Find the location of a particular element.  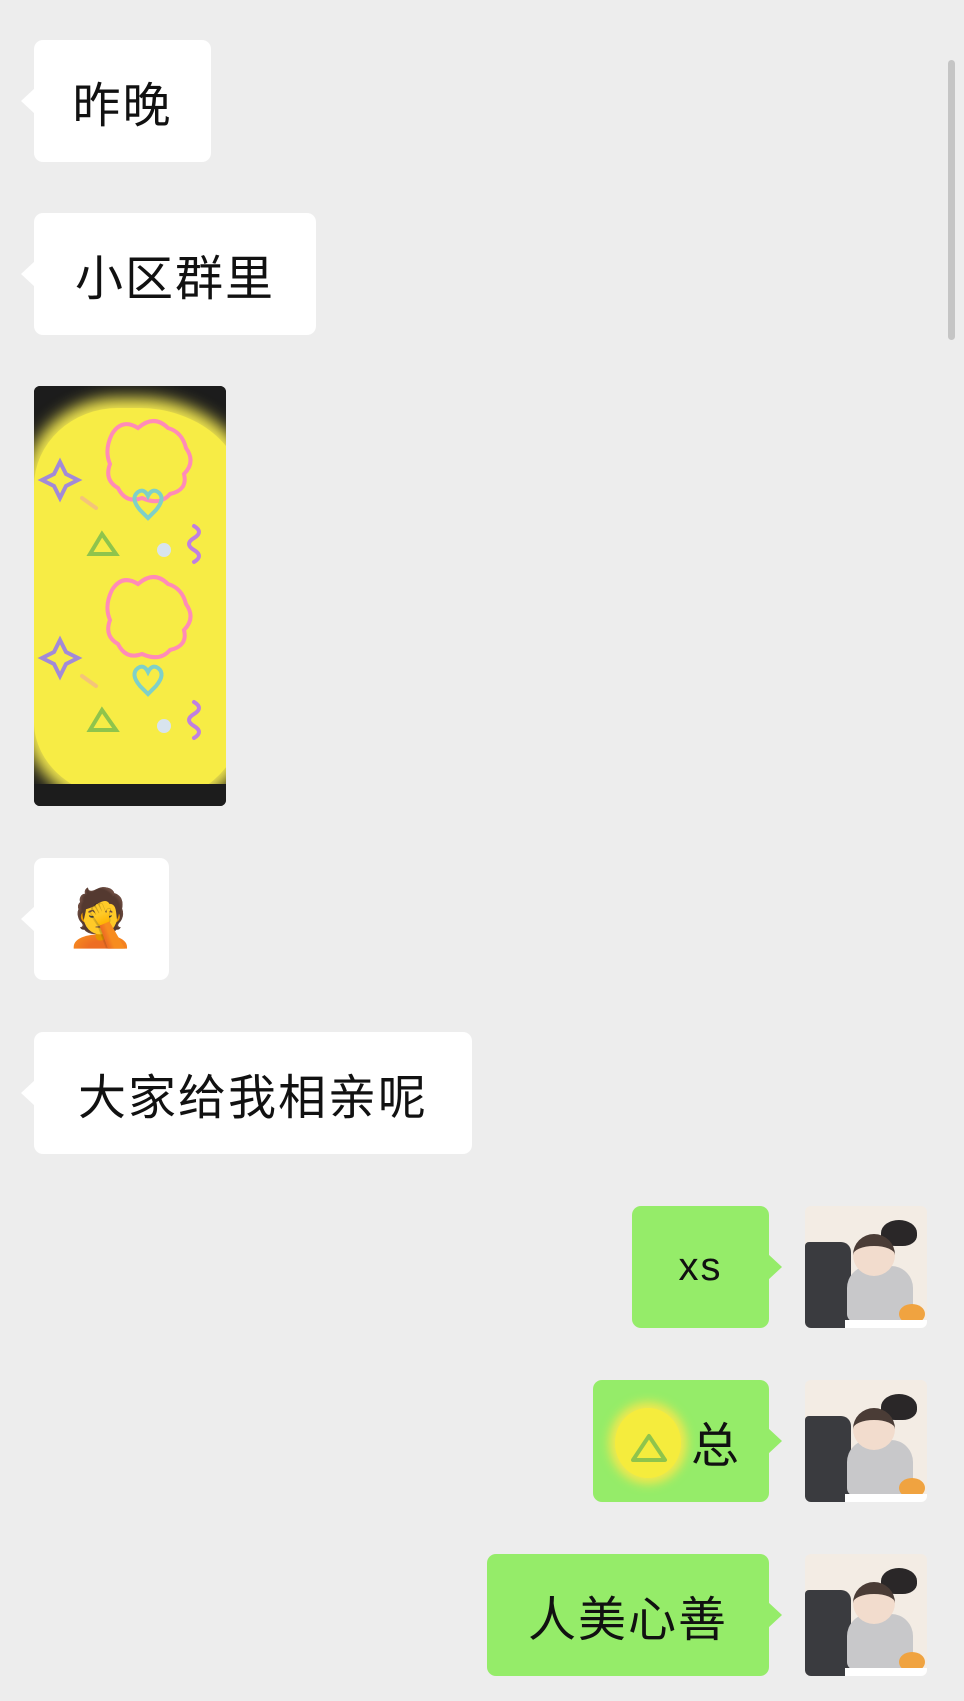

message-image is located at coordinates (130, 596).